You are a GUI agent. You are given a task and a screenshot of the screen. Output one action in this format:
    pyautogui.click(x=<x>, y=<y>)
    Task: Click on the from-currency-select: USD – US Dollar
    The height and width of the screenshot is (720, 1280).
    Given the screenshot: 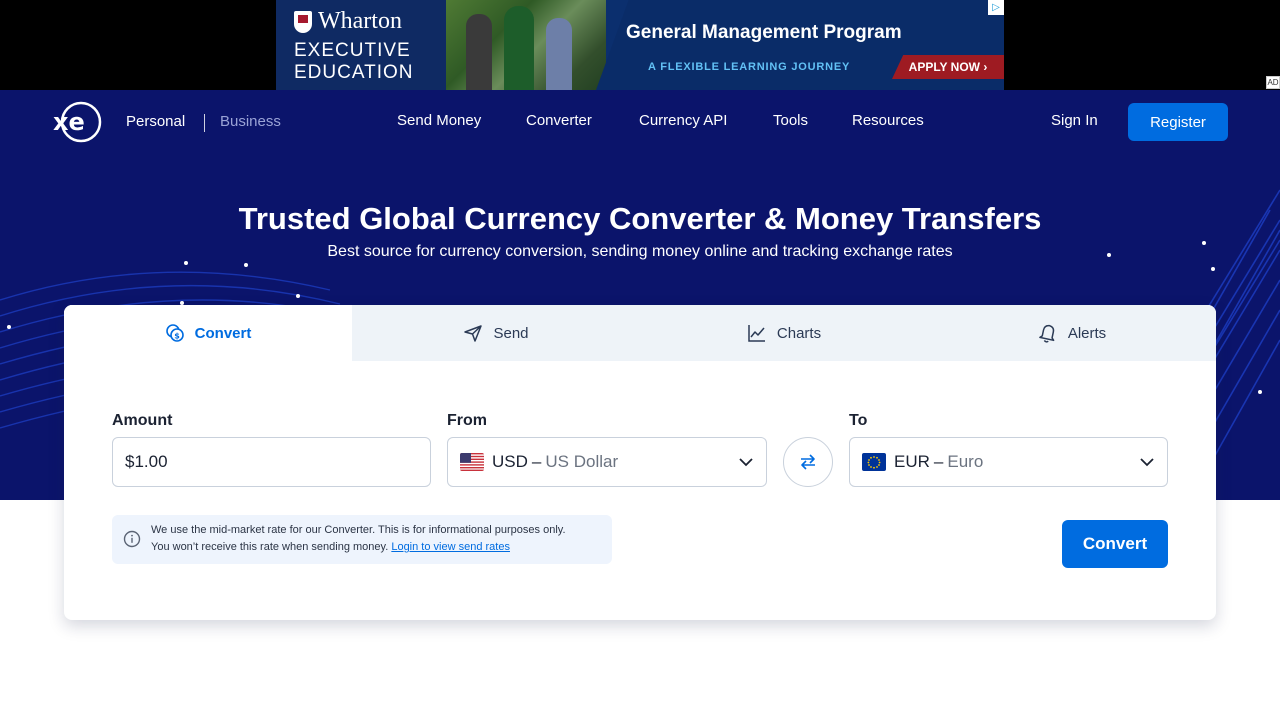 What is the action you would take?
    pyautogui.click(x=607, y=462)
    